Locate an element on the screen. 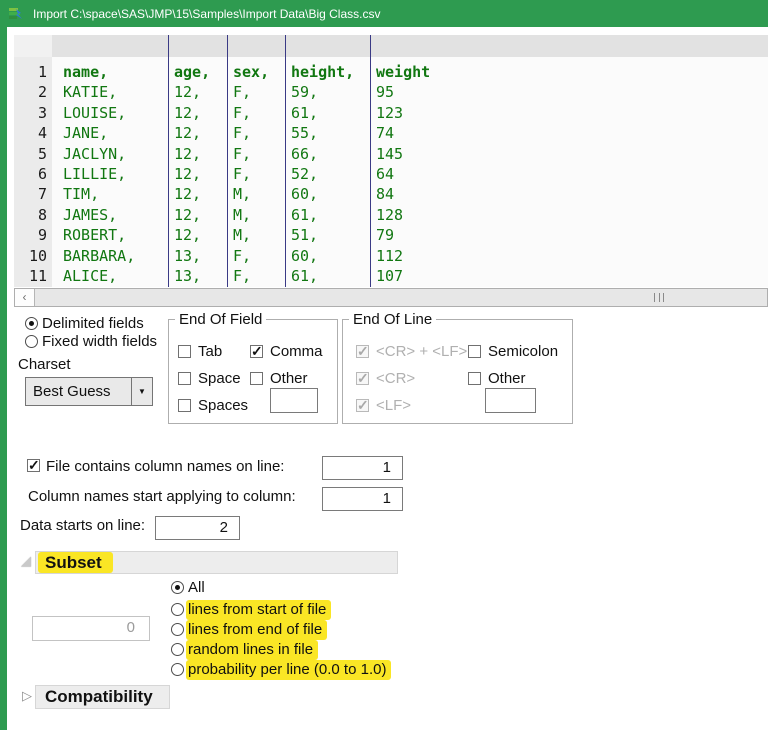 This screenshot has height=730, width=768. subset-lines-start-radio is located at coordinates (177, 609).